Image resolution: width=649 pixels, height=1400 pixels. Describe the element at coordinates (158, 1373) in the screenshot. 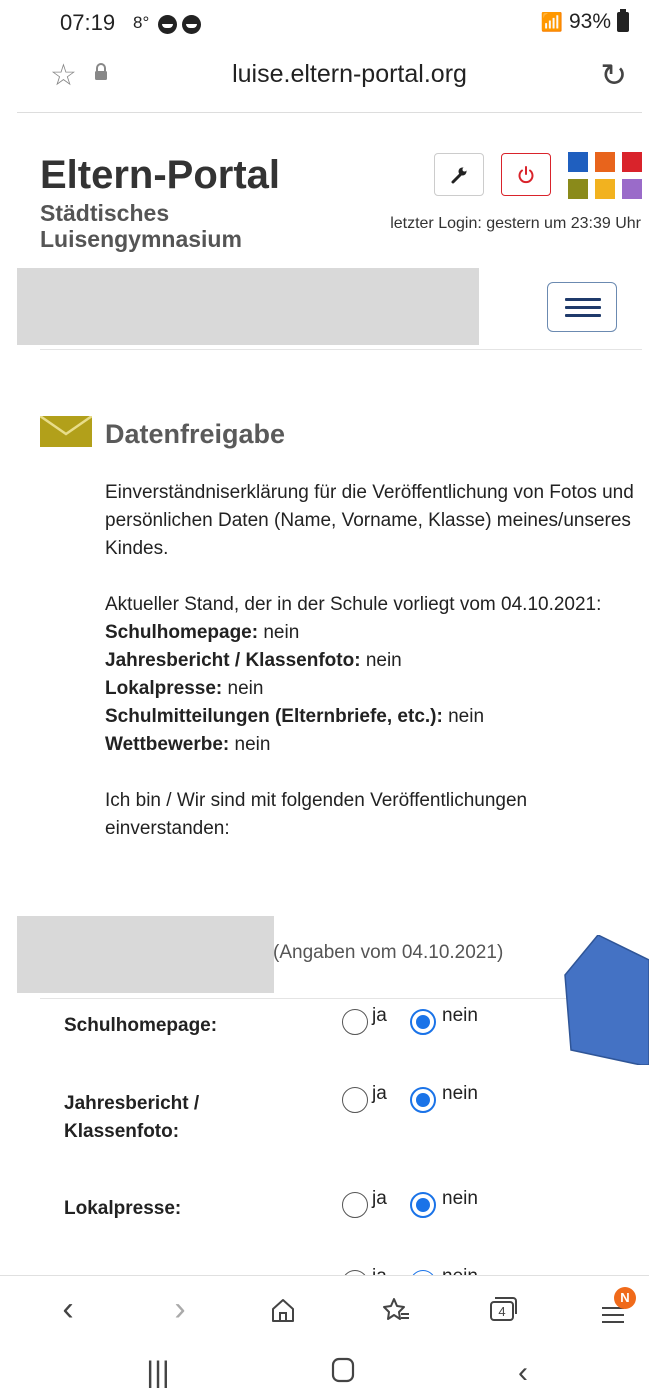

I see `recent-apps-icon: |||` at that location.